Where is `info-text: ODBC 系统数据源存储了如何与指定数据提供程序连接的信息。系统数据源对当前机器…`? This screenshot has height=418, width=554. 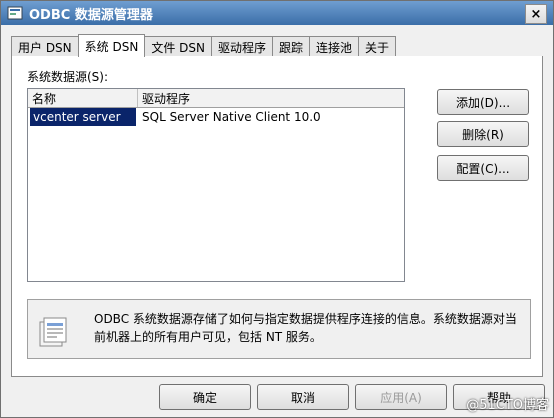
info-text: ODBC 系统数据源存储了如何与指定数据提供程序连接的信息。系统数据源对当前机器… is located at coordinates (305, 328).